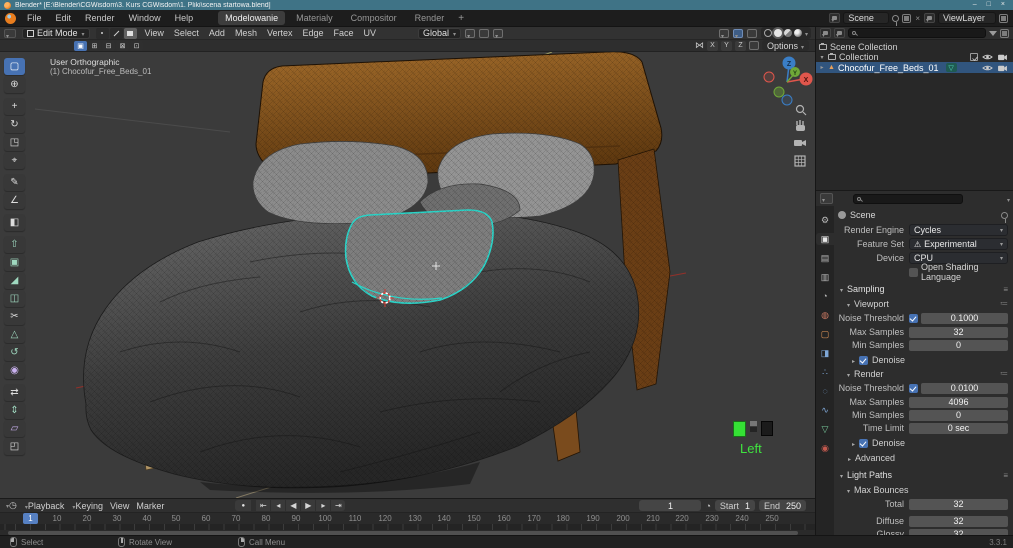 The width and height of the screenshot is (1013, 548). I want to click on new-collection-icon, so click(1004, 33).